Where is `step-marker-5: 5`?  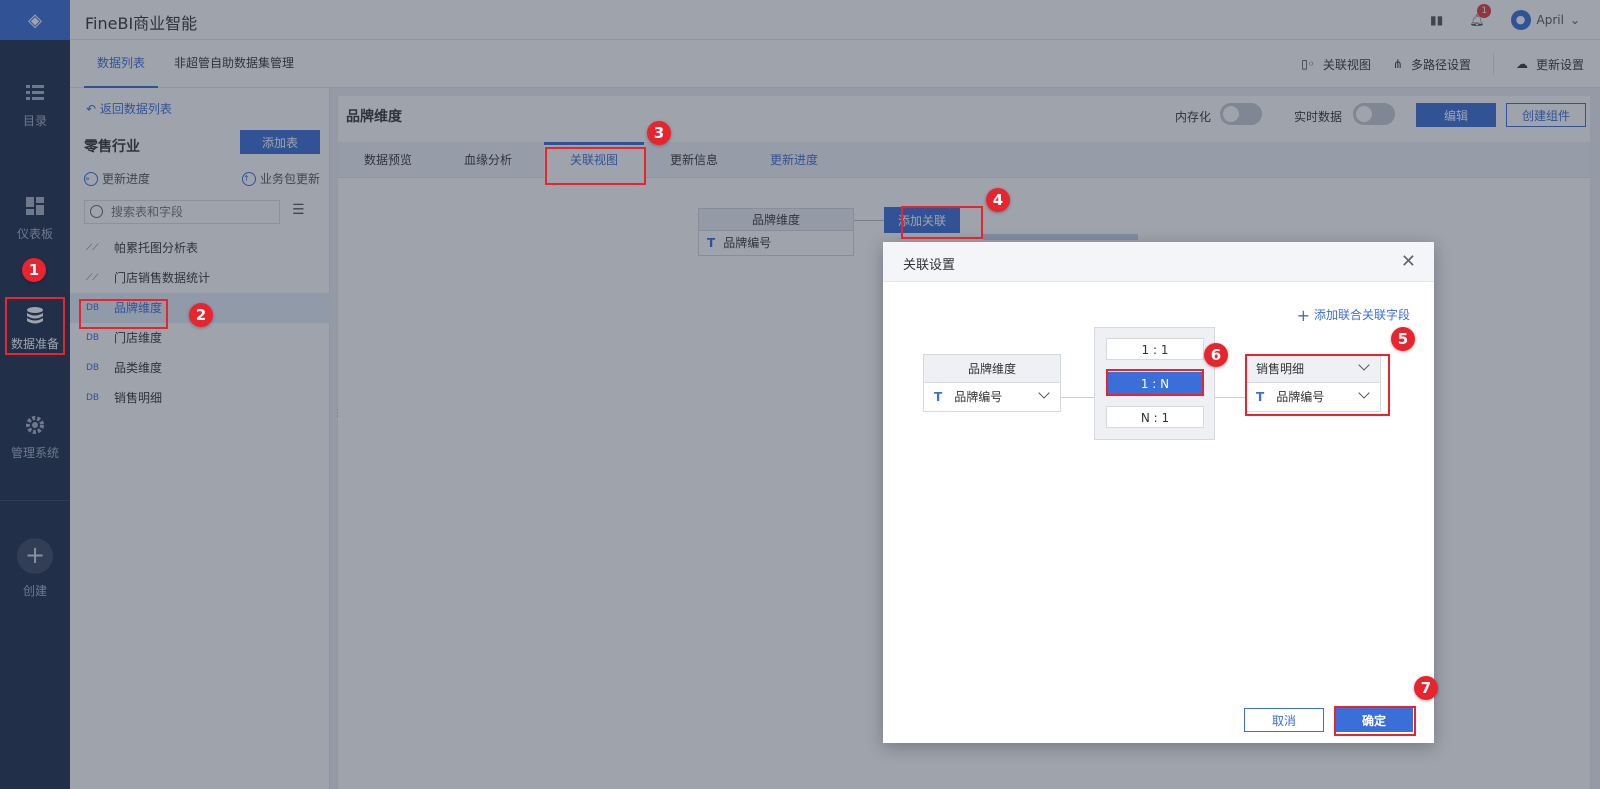
step-marker-5: 5 is located at coordinates (1403, 339).